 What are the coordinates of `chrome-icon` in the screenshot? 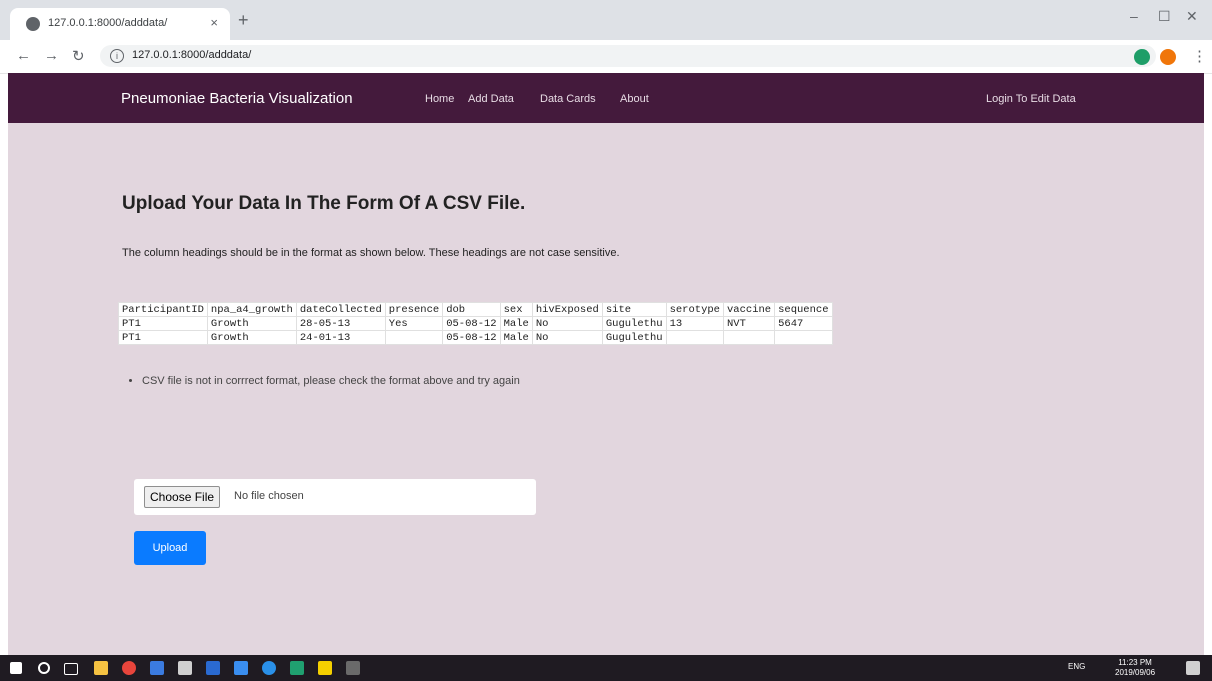 It's located at (129, 668).